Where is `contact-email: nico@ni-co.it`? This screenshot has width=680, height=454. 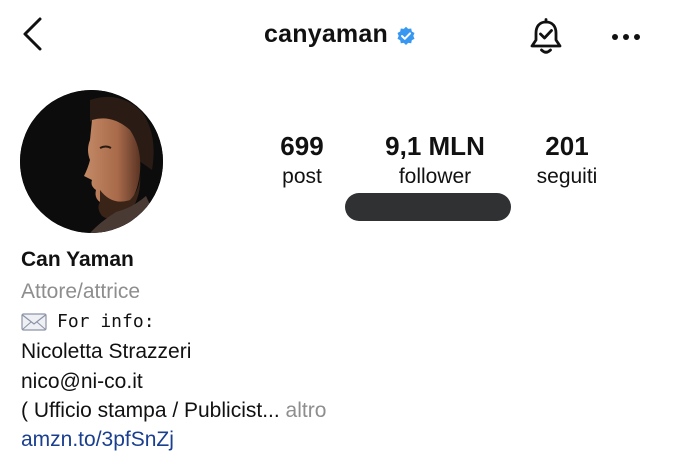 contact-email: nico@ni-co.it is located at coordinates (82, 381).